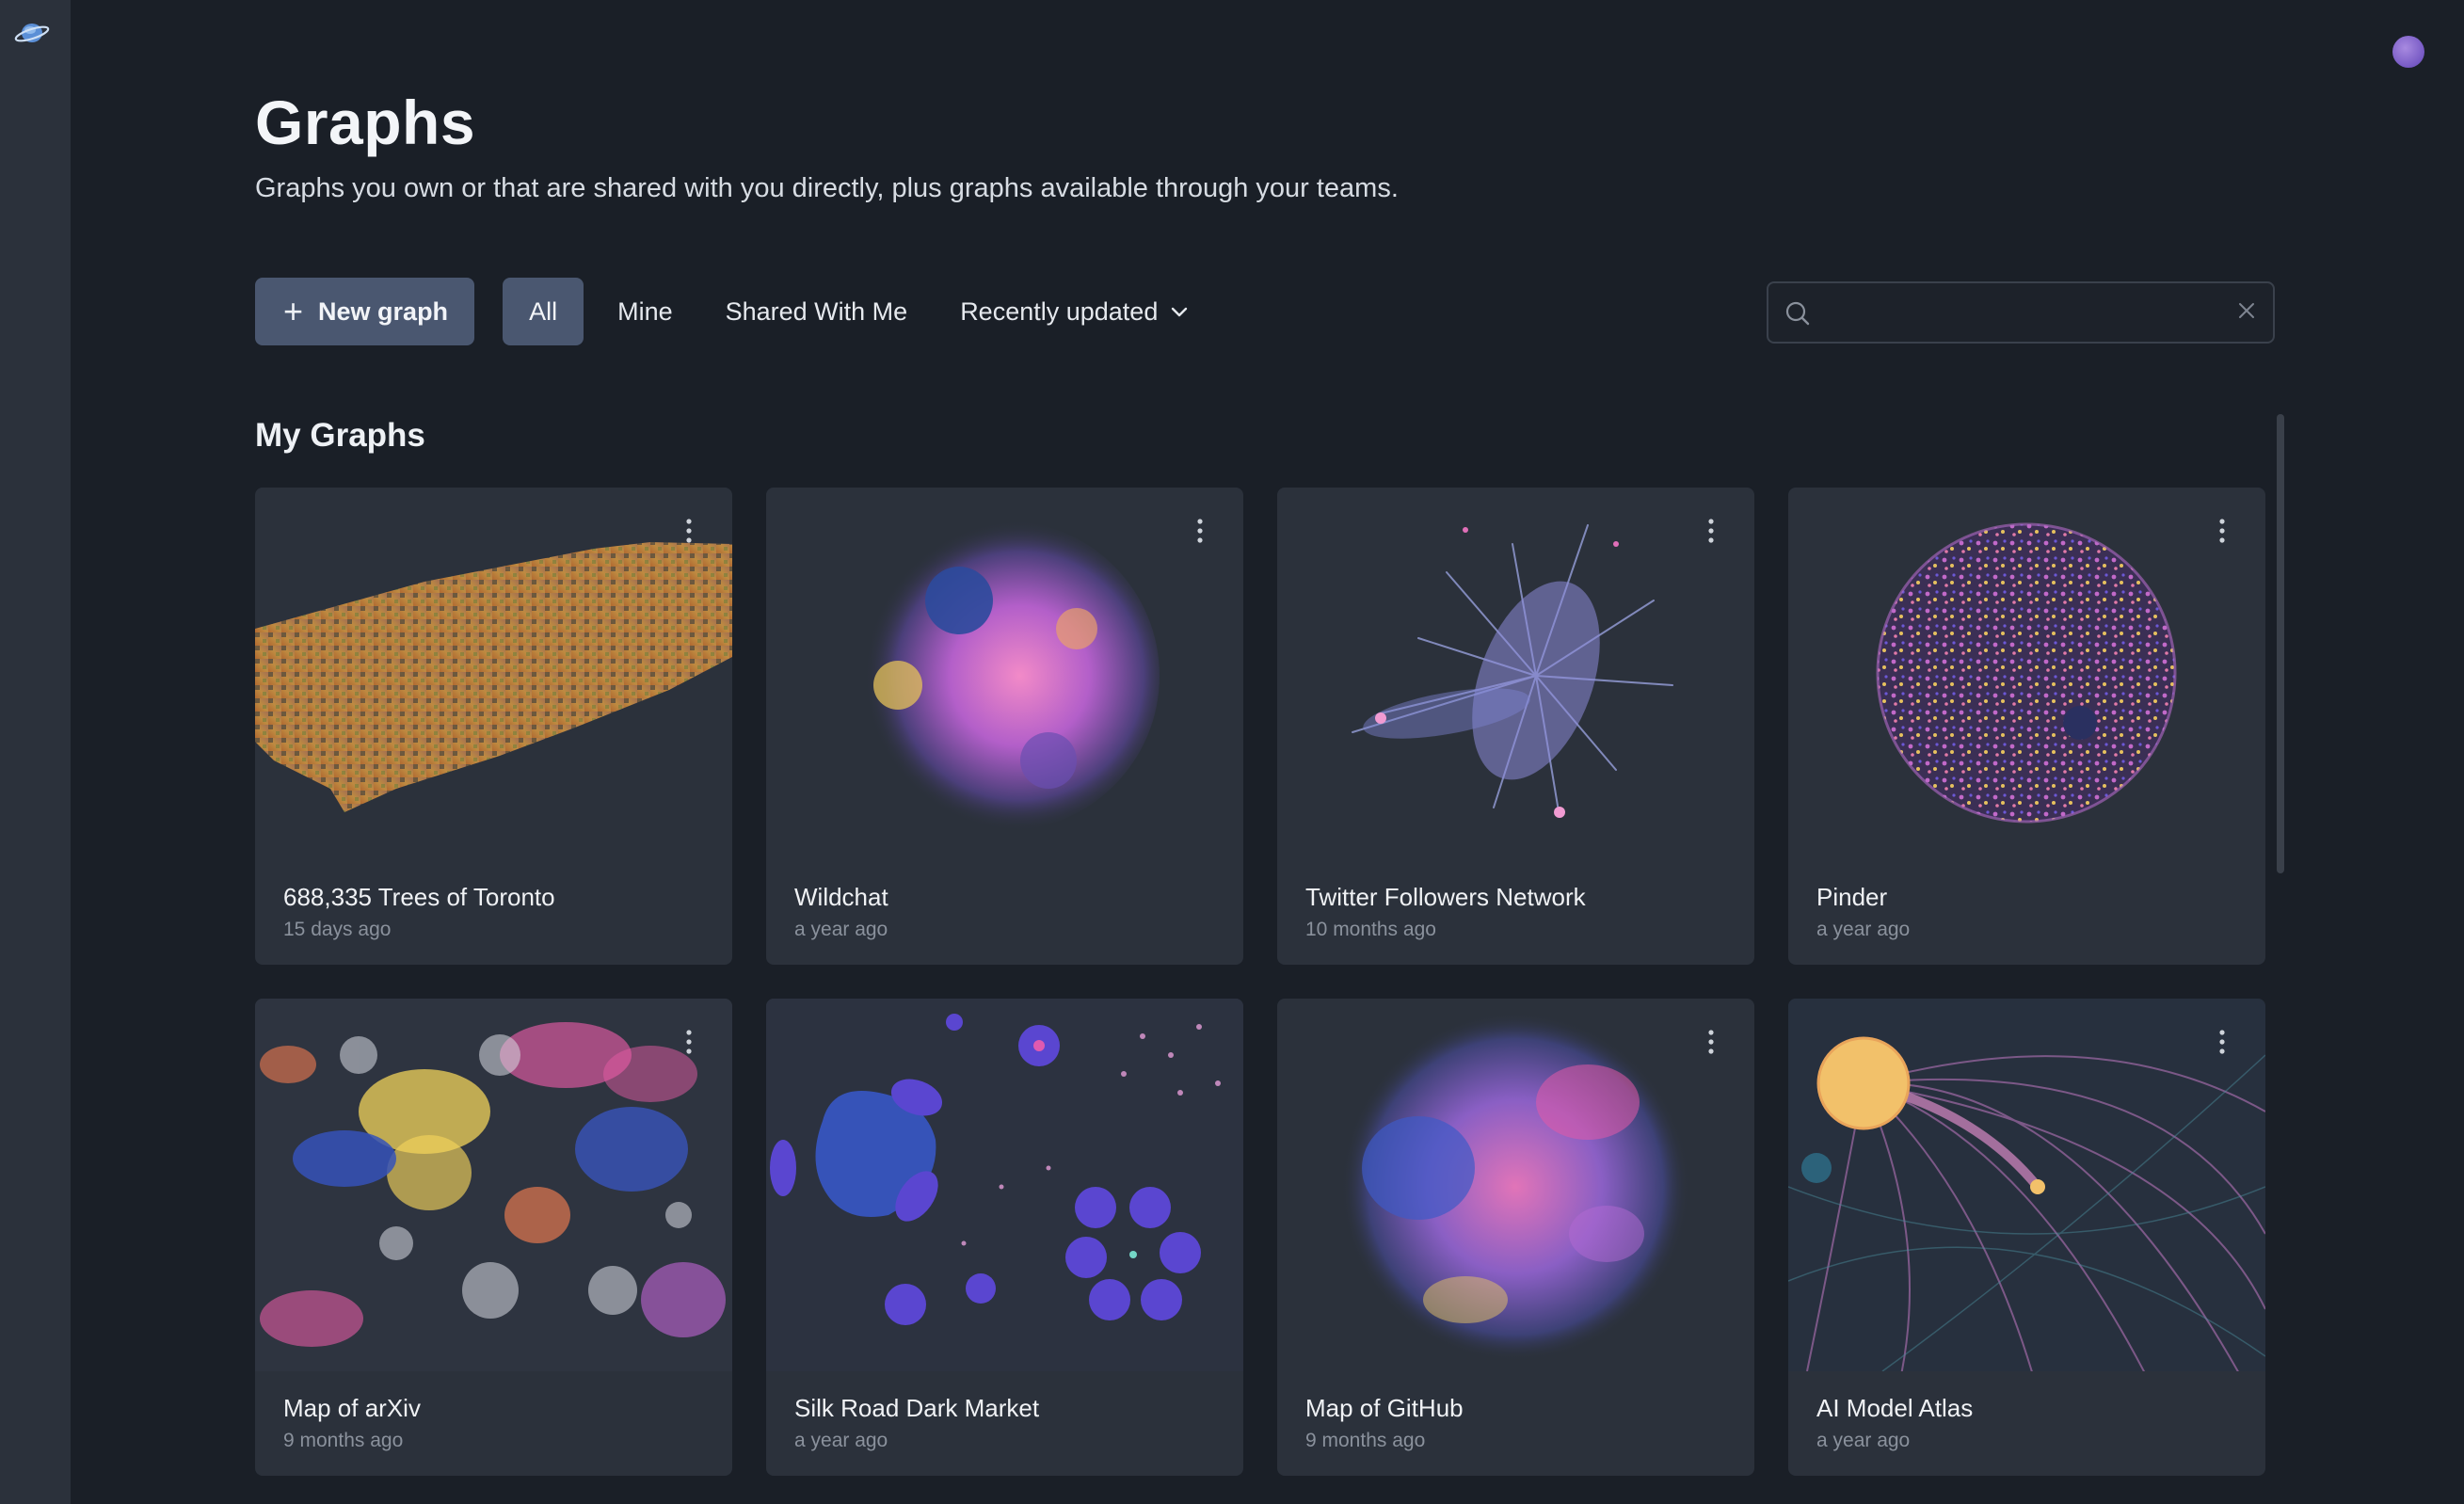 The height and width of the screenshot is (1504, 2464). I want to click on graph-card: Silk Road Dark Market a year ago, so click(1004, 1237).